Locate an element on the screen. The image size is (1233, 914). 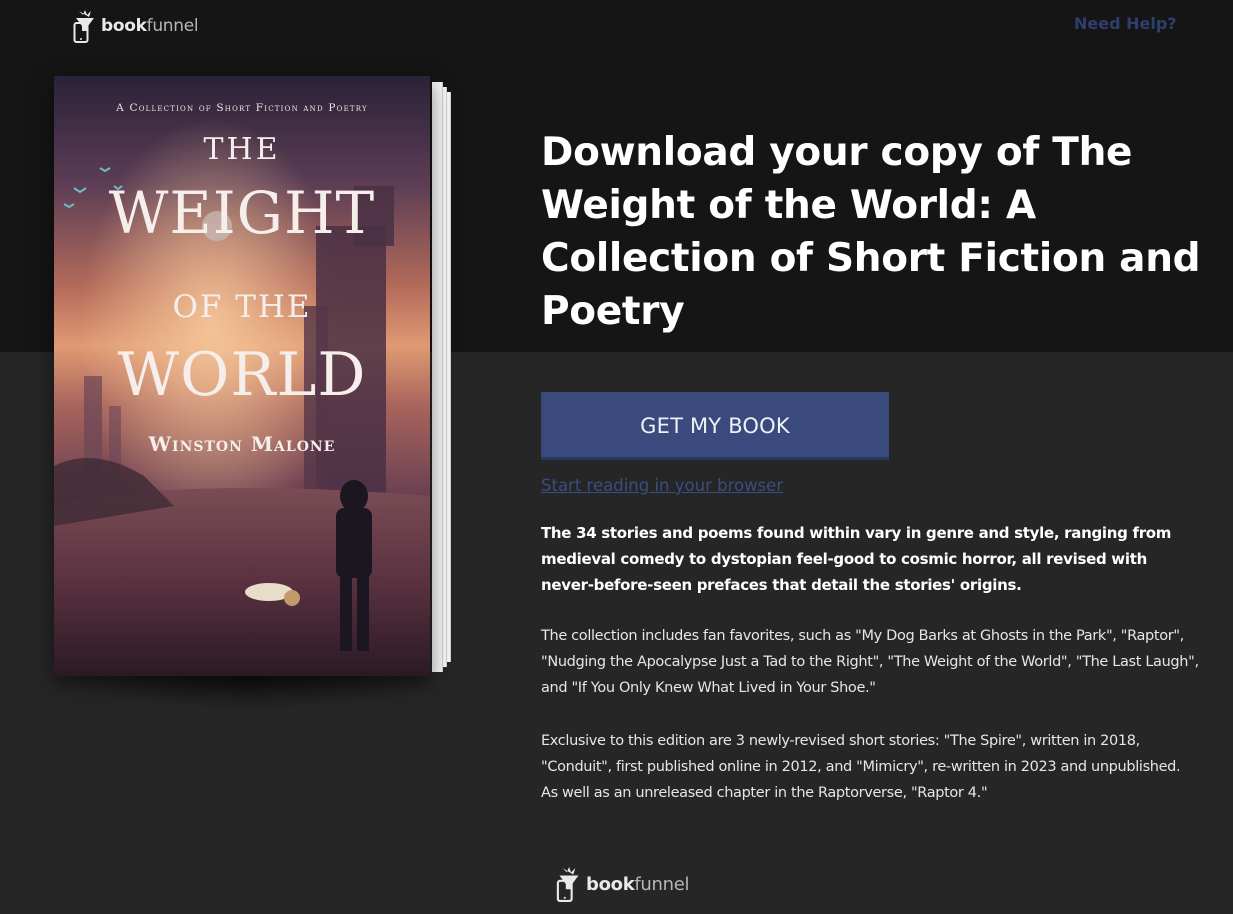
need-help-link: Need Help? is located at coordinates (1125, 23).